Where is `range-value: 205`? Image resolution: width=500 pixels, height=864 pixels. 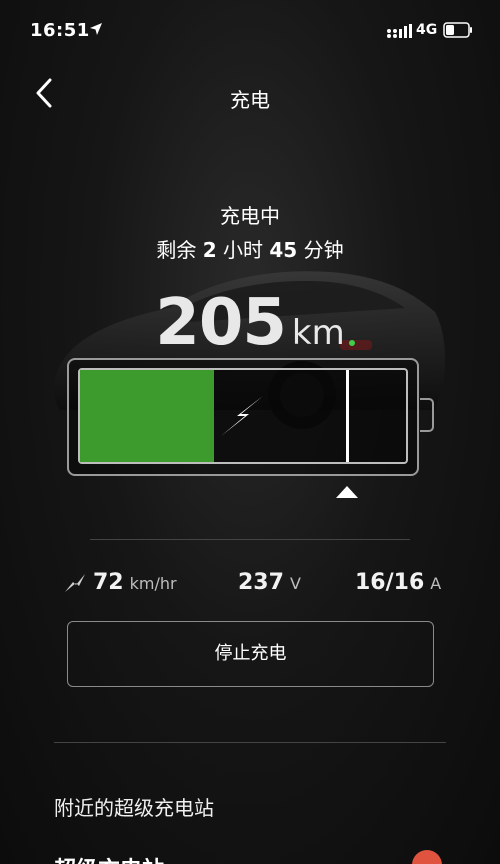 range-value: 205 is located at coordinates (221, 323).